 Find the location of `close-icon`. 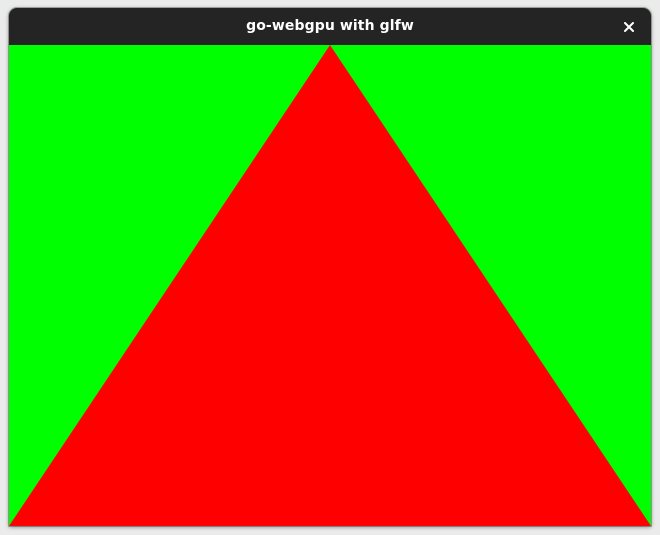

close-icon is located at coordinates (629, 27).